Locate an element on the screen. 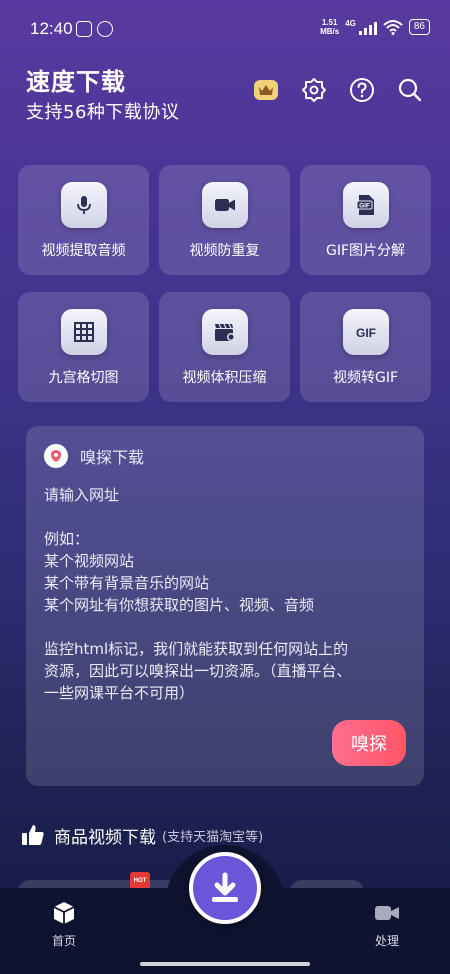 This screenshot has height=974, width=450. gif-file-icon: GIF is located at coordinates (365, 205).